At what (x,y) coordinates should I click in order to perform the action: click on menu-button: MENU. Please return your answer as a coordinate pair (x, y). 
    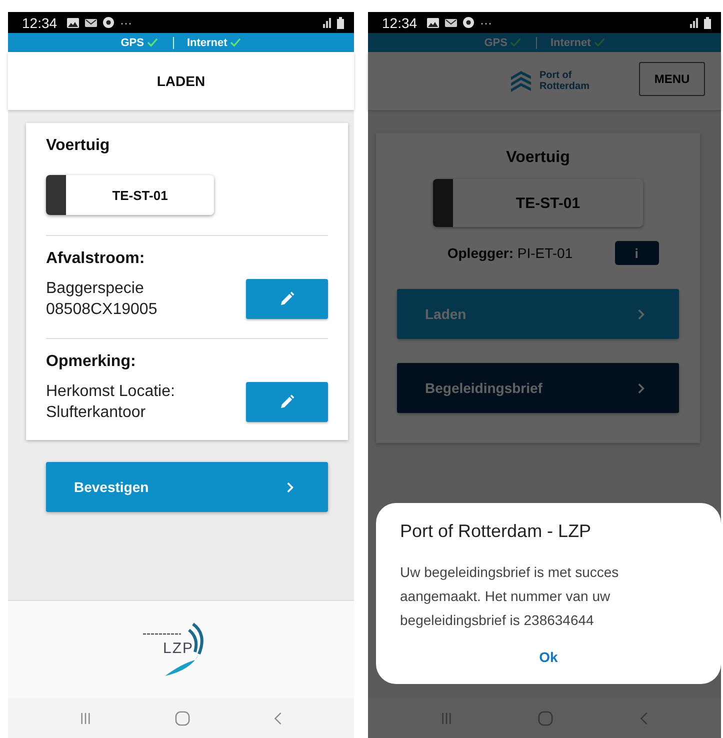
    Looking at the image, I should click on (672, 79).